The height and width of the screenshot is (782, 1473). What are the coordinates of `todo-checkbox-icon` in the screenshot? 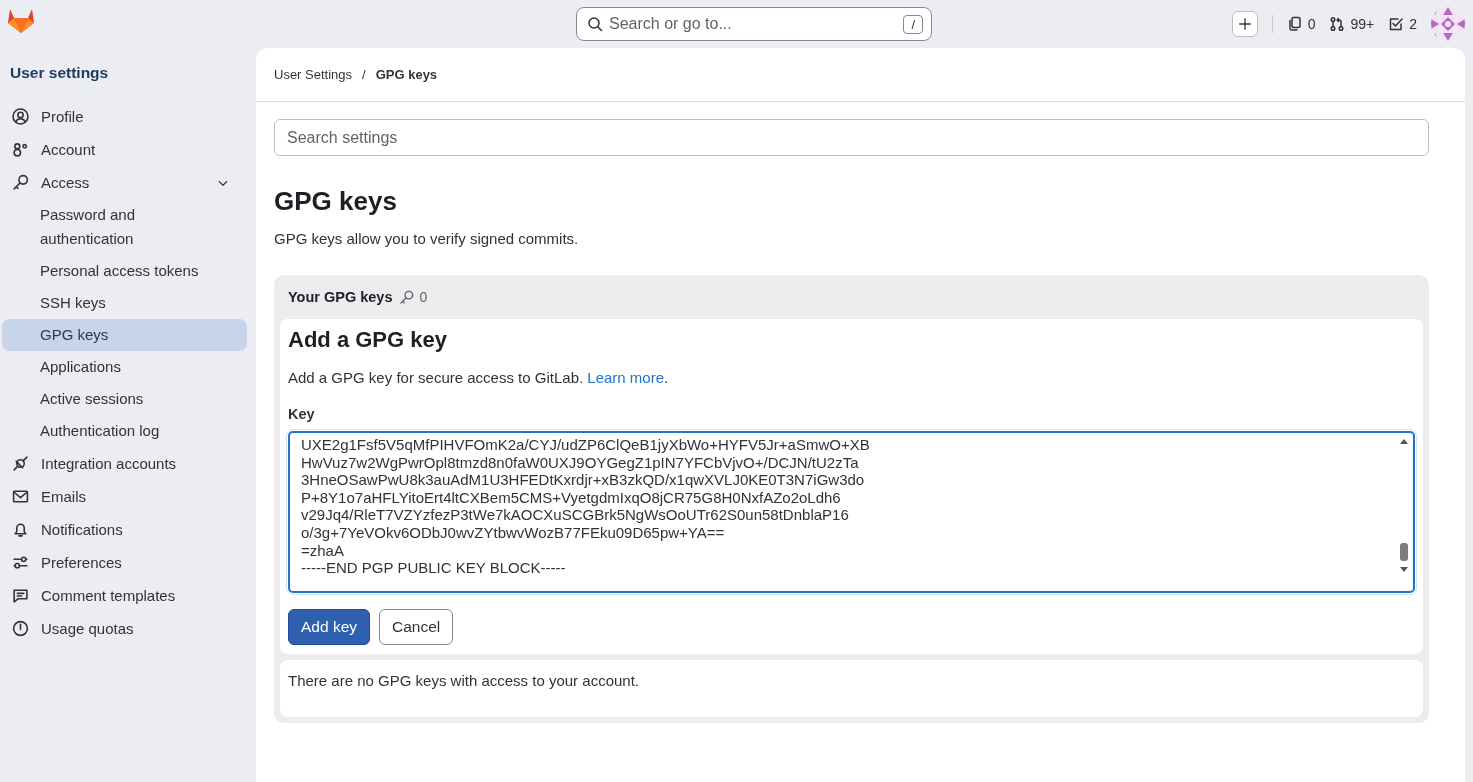 It's located at (1396, 24).